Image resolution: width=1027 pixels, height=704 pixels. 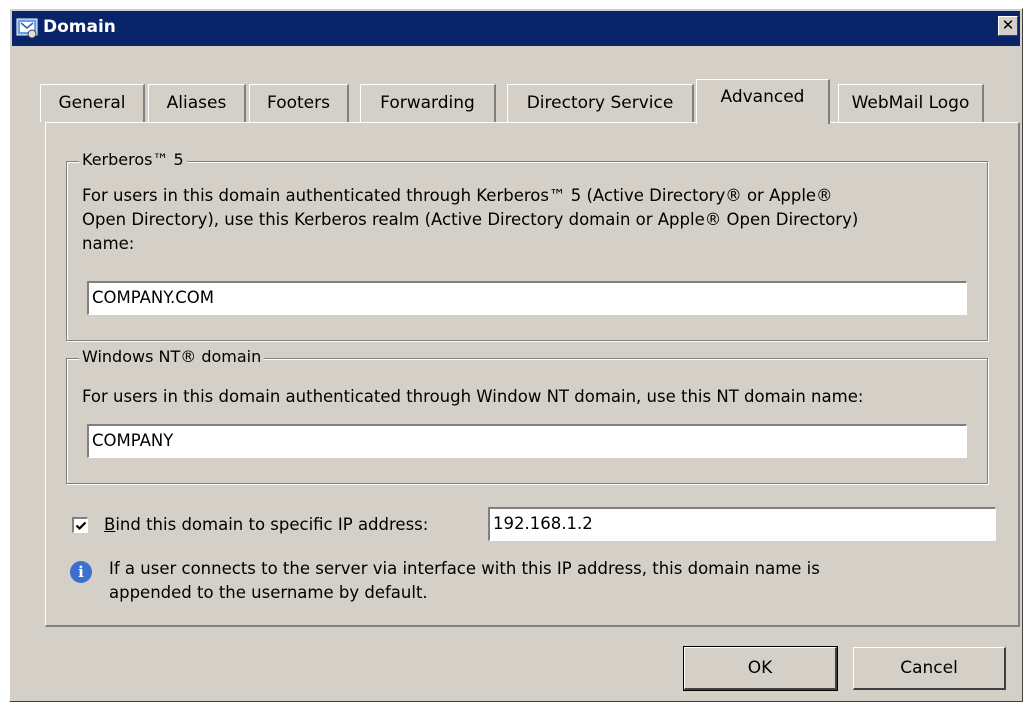 What do you see at coordinates (742, 524) in the screenshot?
I see `bind-ip-address-input: 192.168.1.2` at bounding box center [742, 524].